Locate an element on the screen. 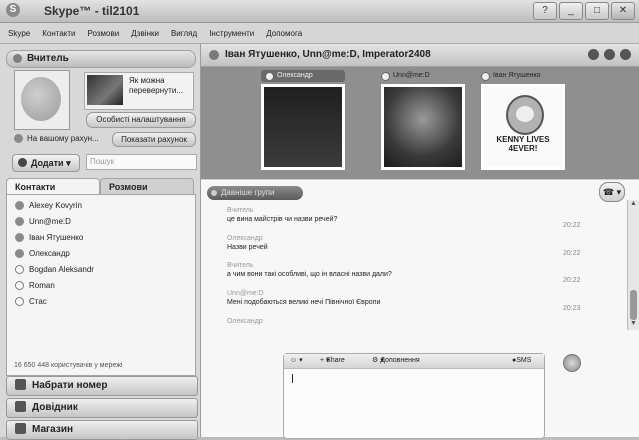 The image size is (639, 440). contact-item: Bogdan Aleksandr is located at coordinates (54, 269).